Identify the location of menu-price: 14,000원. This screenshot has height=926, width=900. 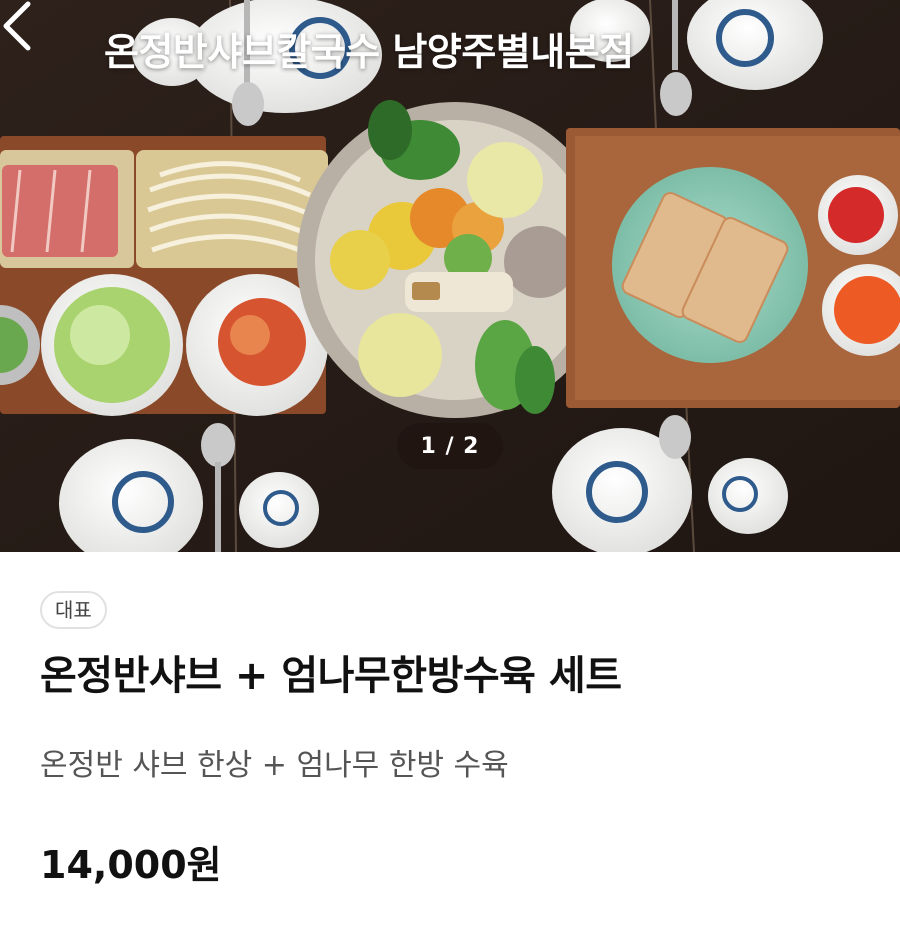
(131, 865).